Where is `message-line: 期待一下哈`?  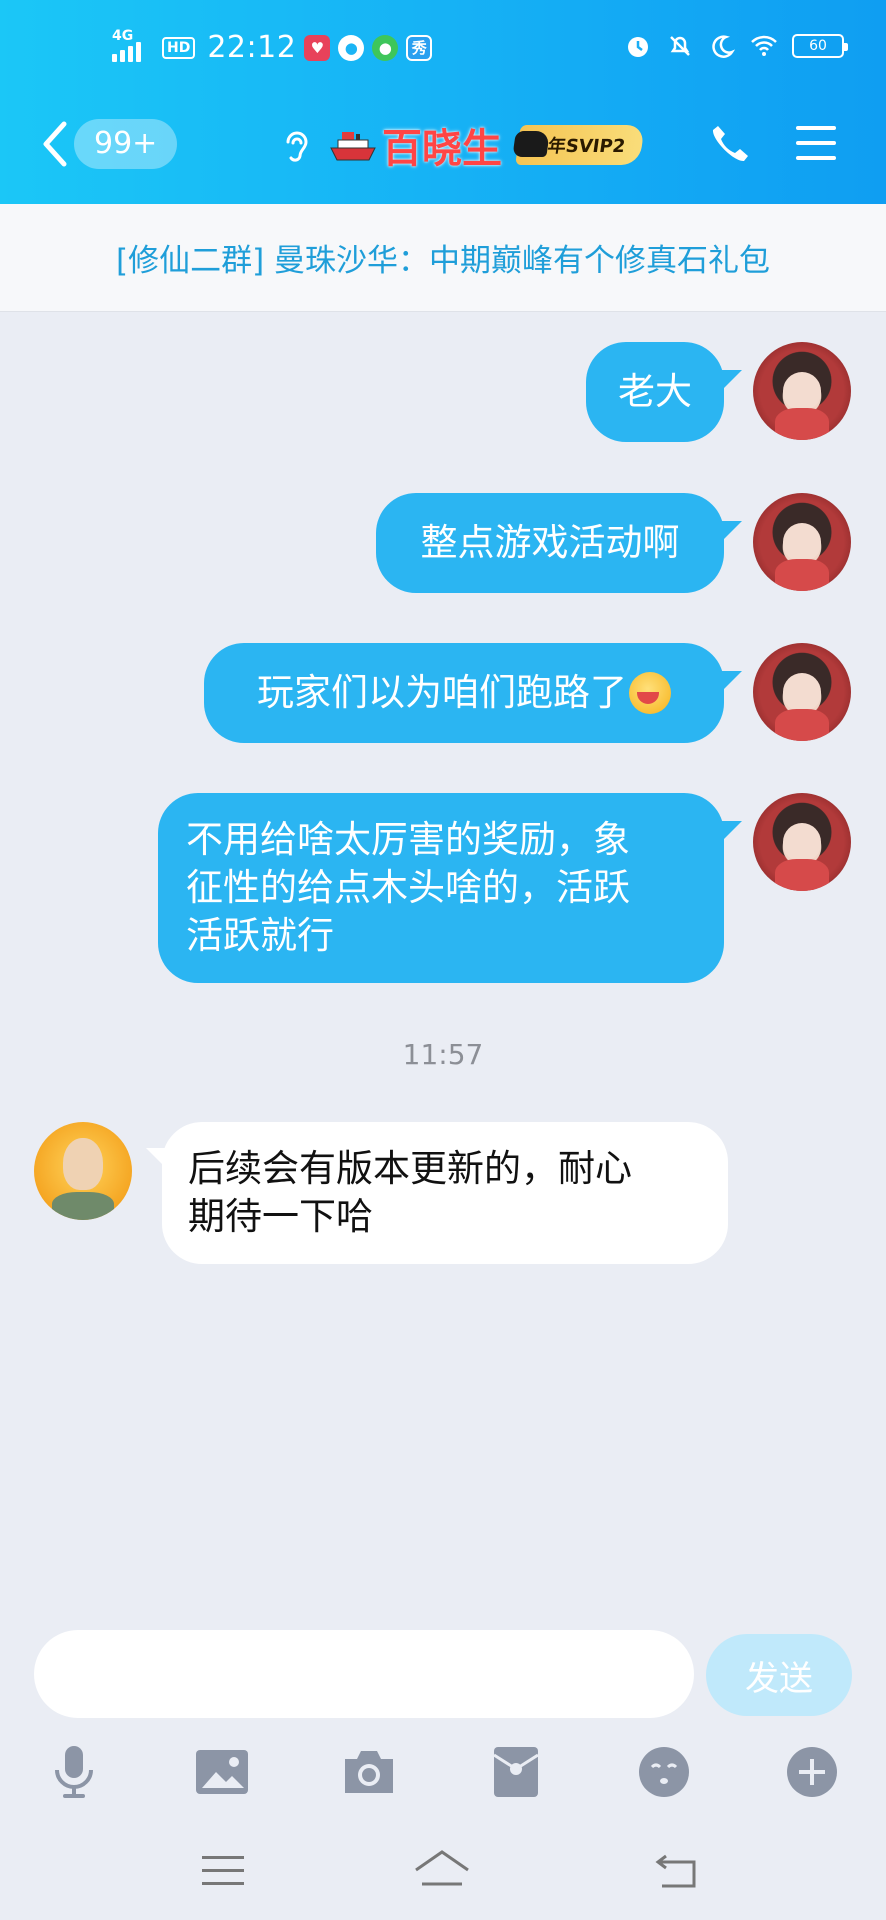 message-line: 期待一下哈 is located at coordinates (280, 1216).